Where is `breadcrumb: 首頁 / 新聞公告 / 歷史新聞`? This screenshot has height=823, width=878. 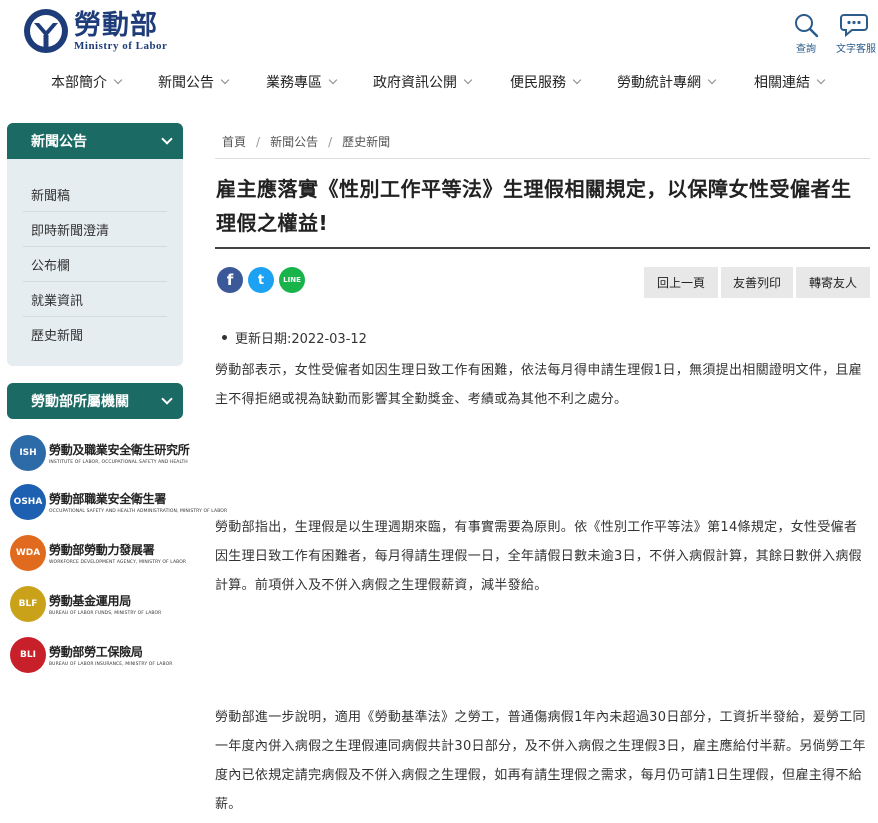 breadcrumb: 首頁 / 新聞公告 / 歷史新聞 is located at coordinates (306, 141).